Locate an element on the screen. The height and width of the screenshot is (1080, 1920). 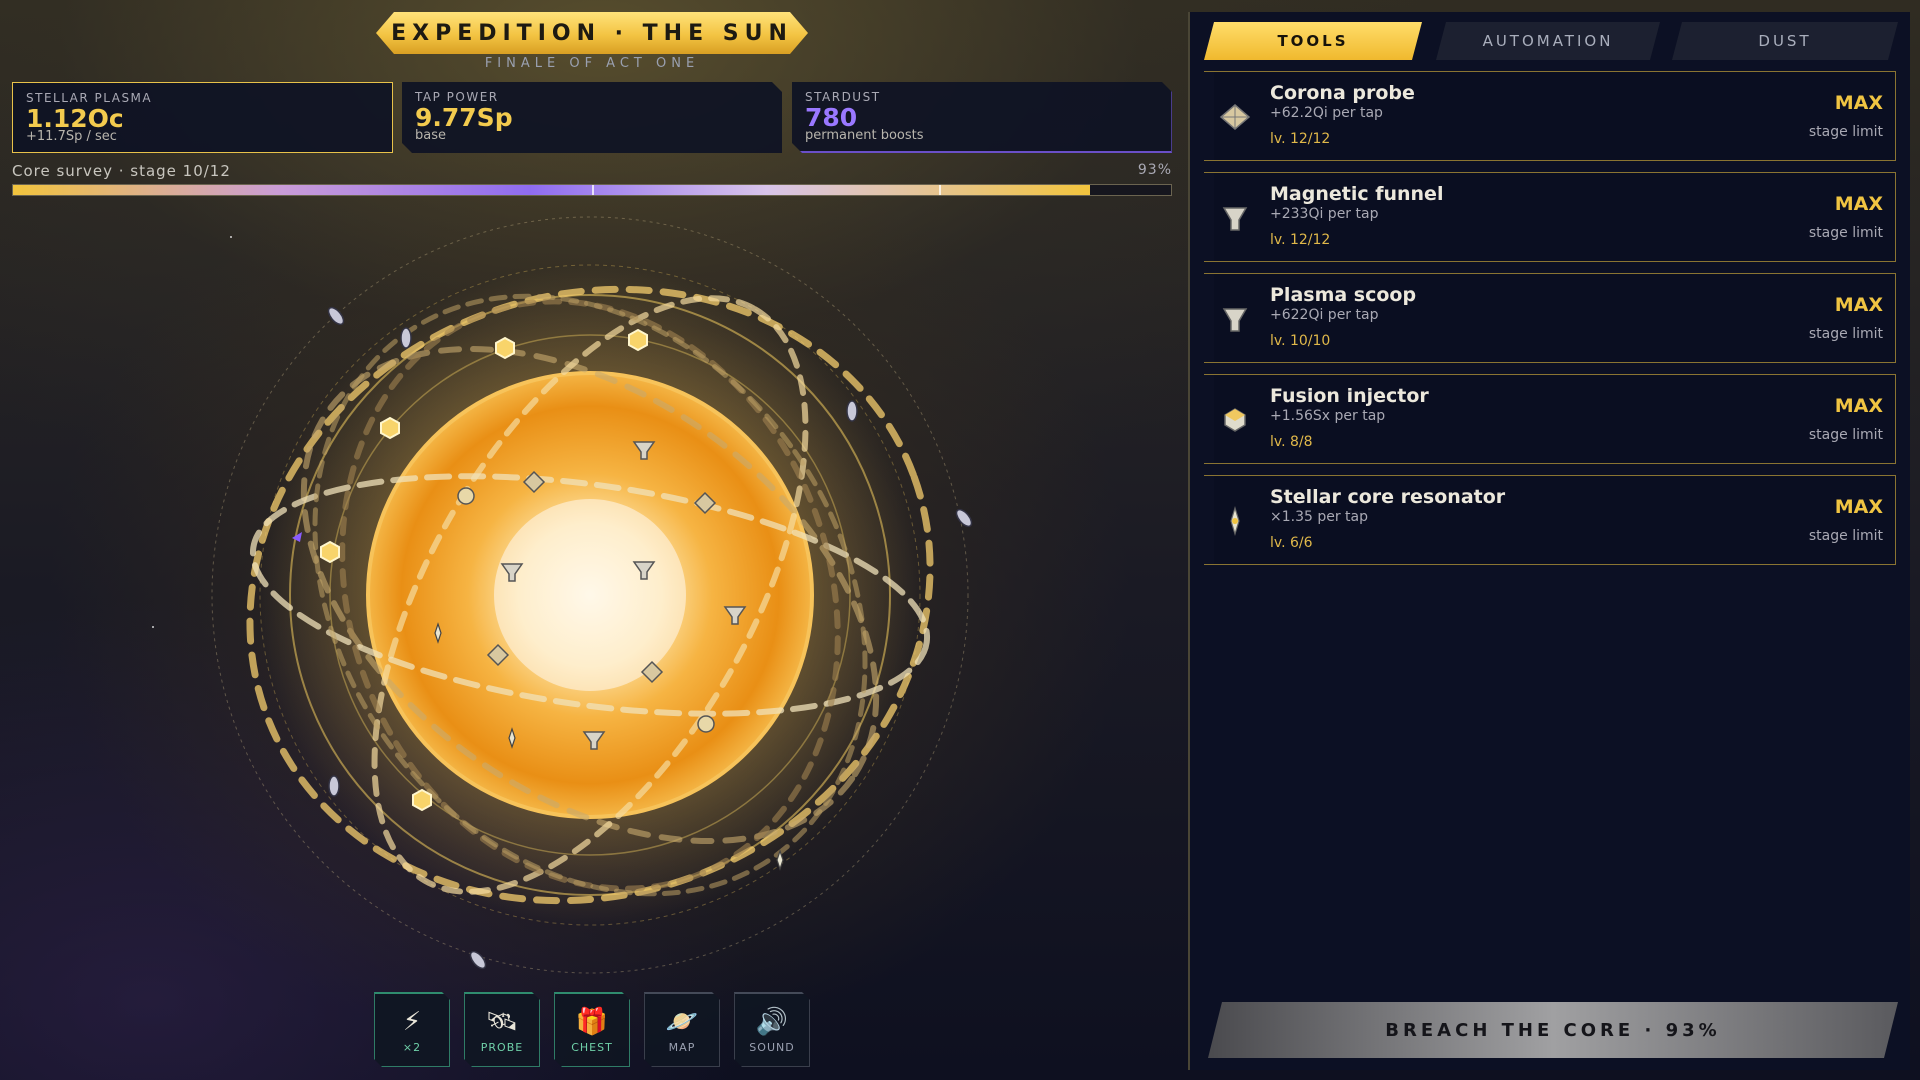
tool-level: lv. 10/10 is located at coordinates (1300, 341).